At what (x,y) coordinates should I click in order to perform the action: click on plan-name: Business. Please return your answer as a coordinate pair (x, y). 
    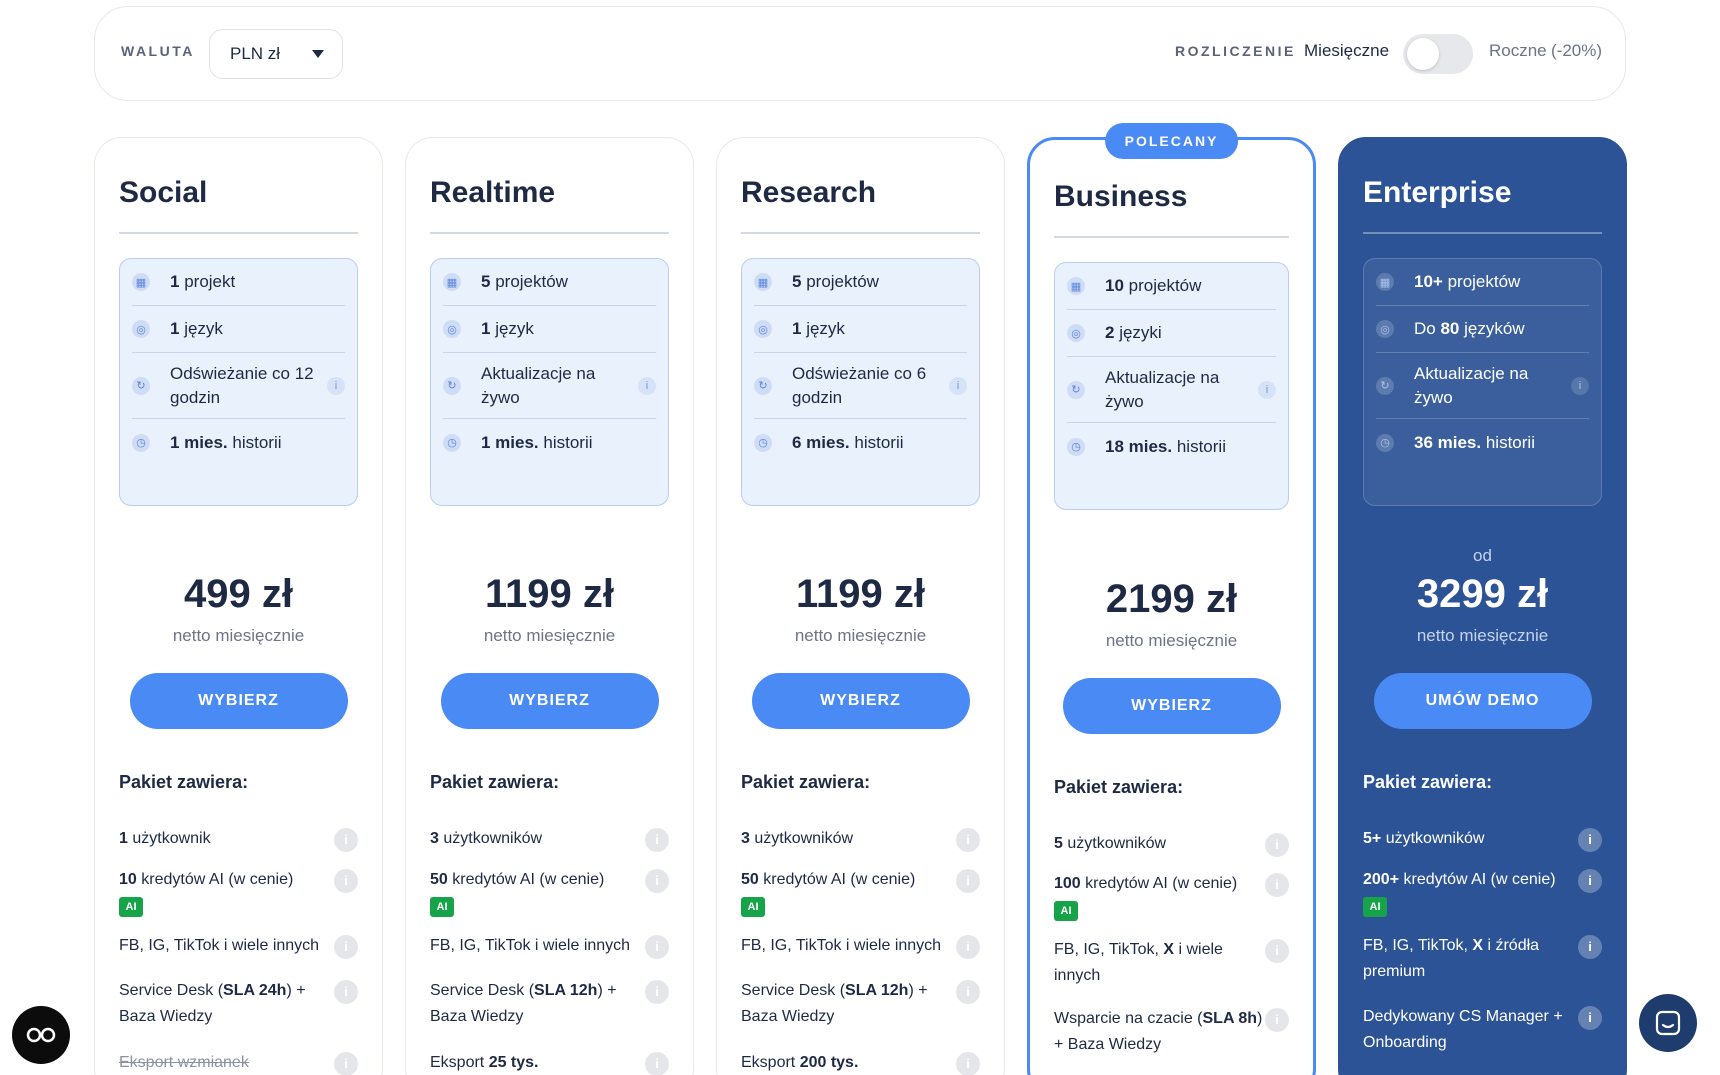
    Looking at the image, I should click on (1121, 196).